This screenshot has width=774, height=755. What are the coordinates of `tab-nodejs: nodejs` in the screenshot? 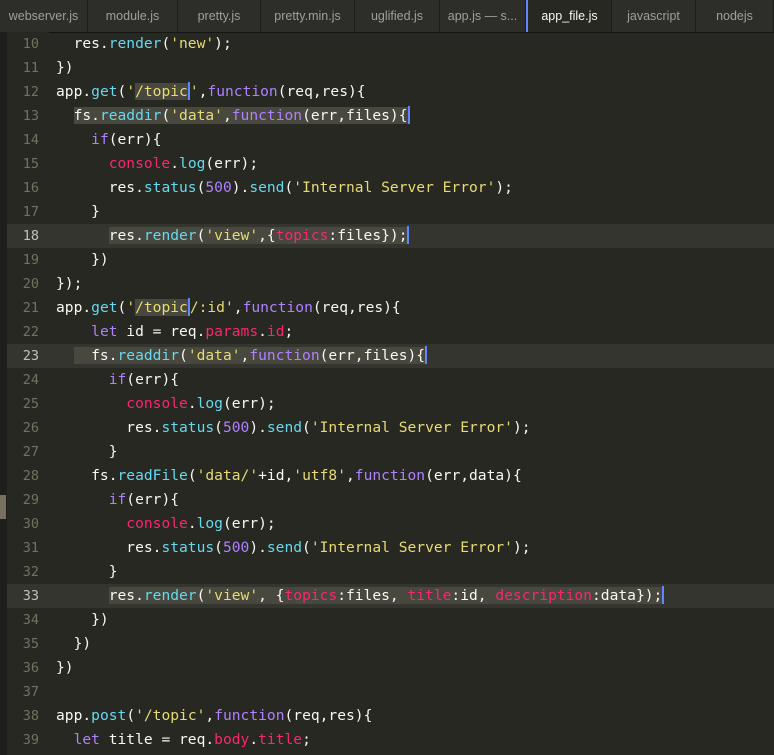 It's located at (735, 16).